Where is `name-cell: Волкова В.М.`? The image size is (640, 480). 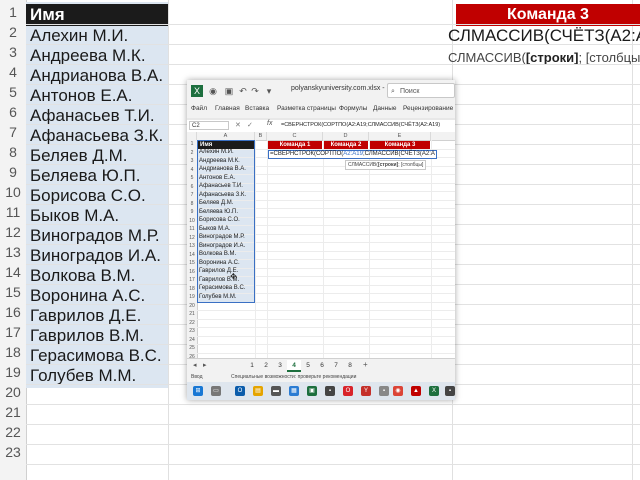
name-cell: Волкова В.М. is located at coordinates (217, 254).